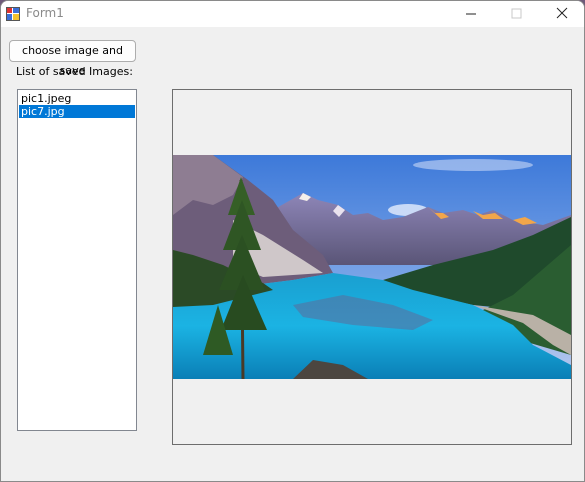 The image size is (585, 482). What do you see at coordinates (74, 71) in the screenshot?
I see `saved-images-label: List of saved Images:` at bounding box center [74, 71].